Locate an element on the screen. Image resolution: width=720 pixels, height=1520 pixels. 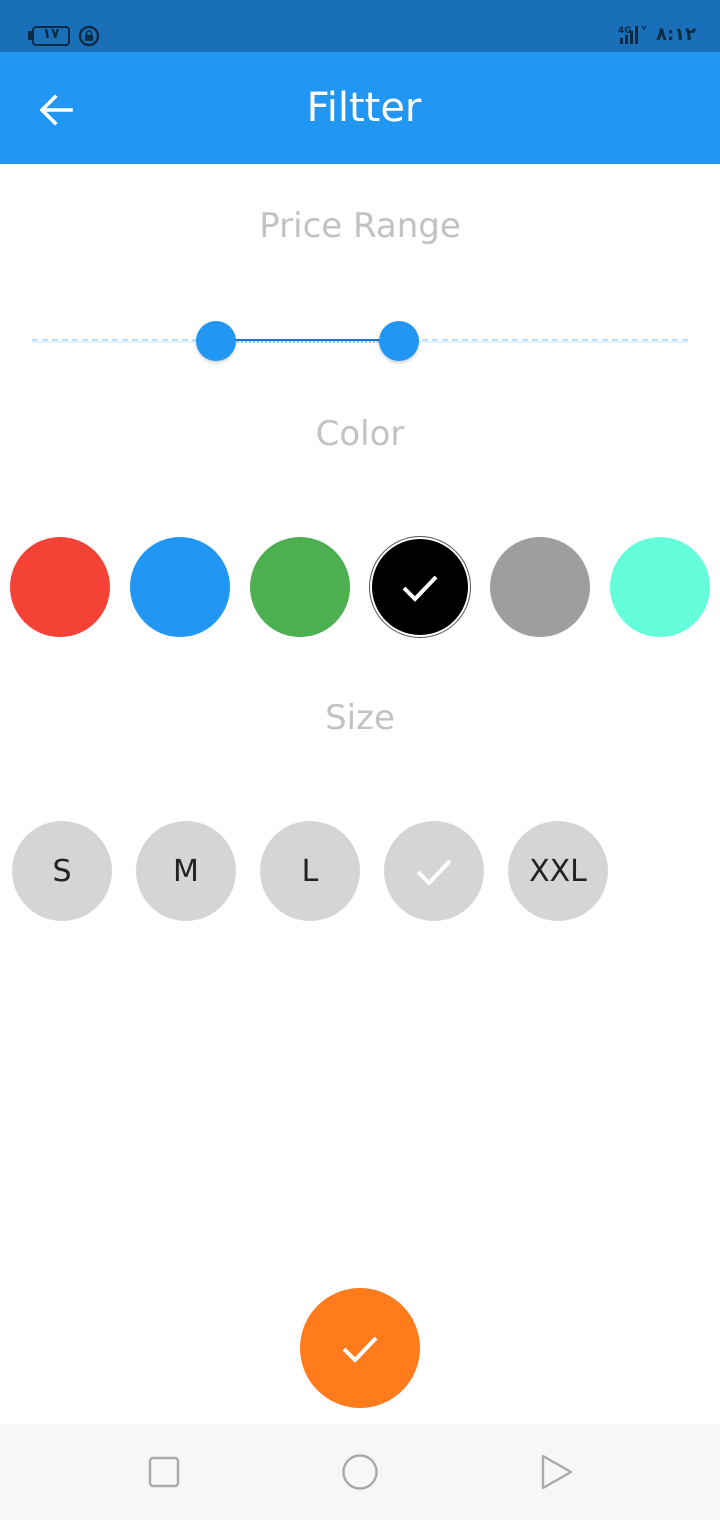
signal-icon: 4G is located at coordinates (632, 34).